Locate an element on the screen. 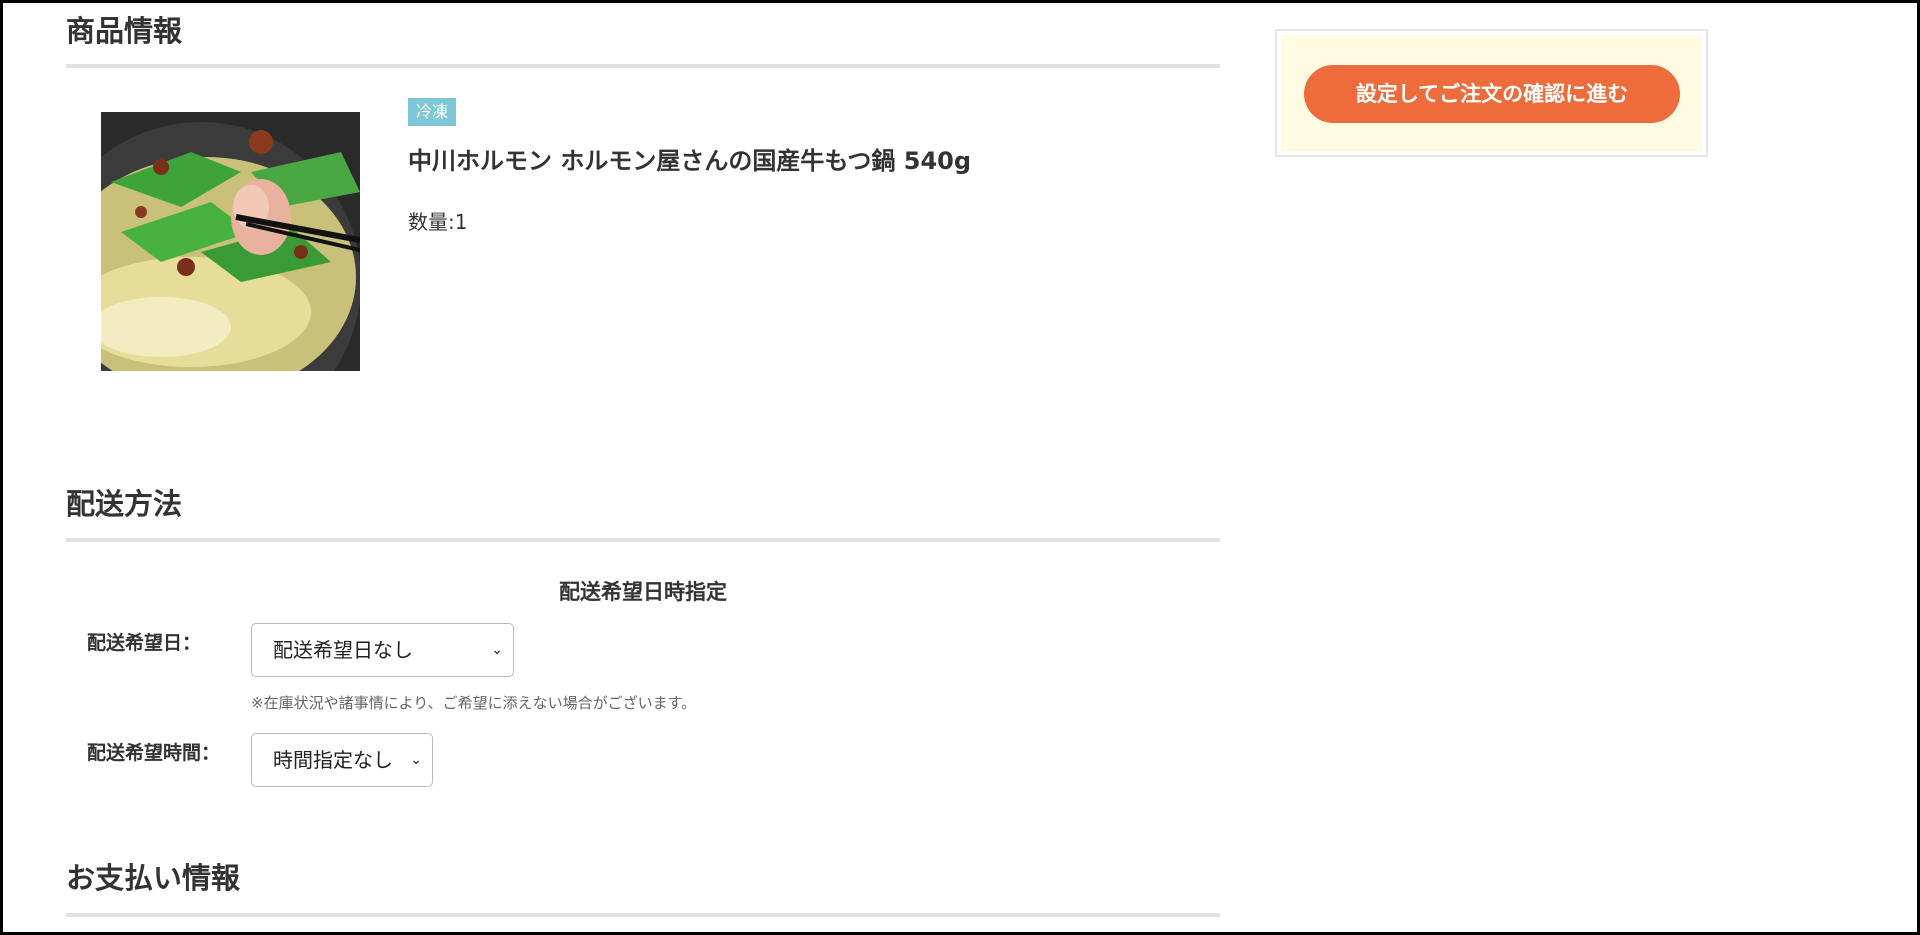 The width and height of the screenshot is (1920, 935). proceed-to-confirm-button: 設定してご注文の確認に進む is located at coordinates (1492, 94).